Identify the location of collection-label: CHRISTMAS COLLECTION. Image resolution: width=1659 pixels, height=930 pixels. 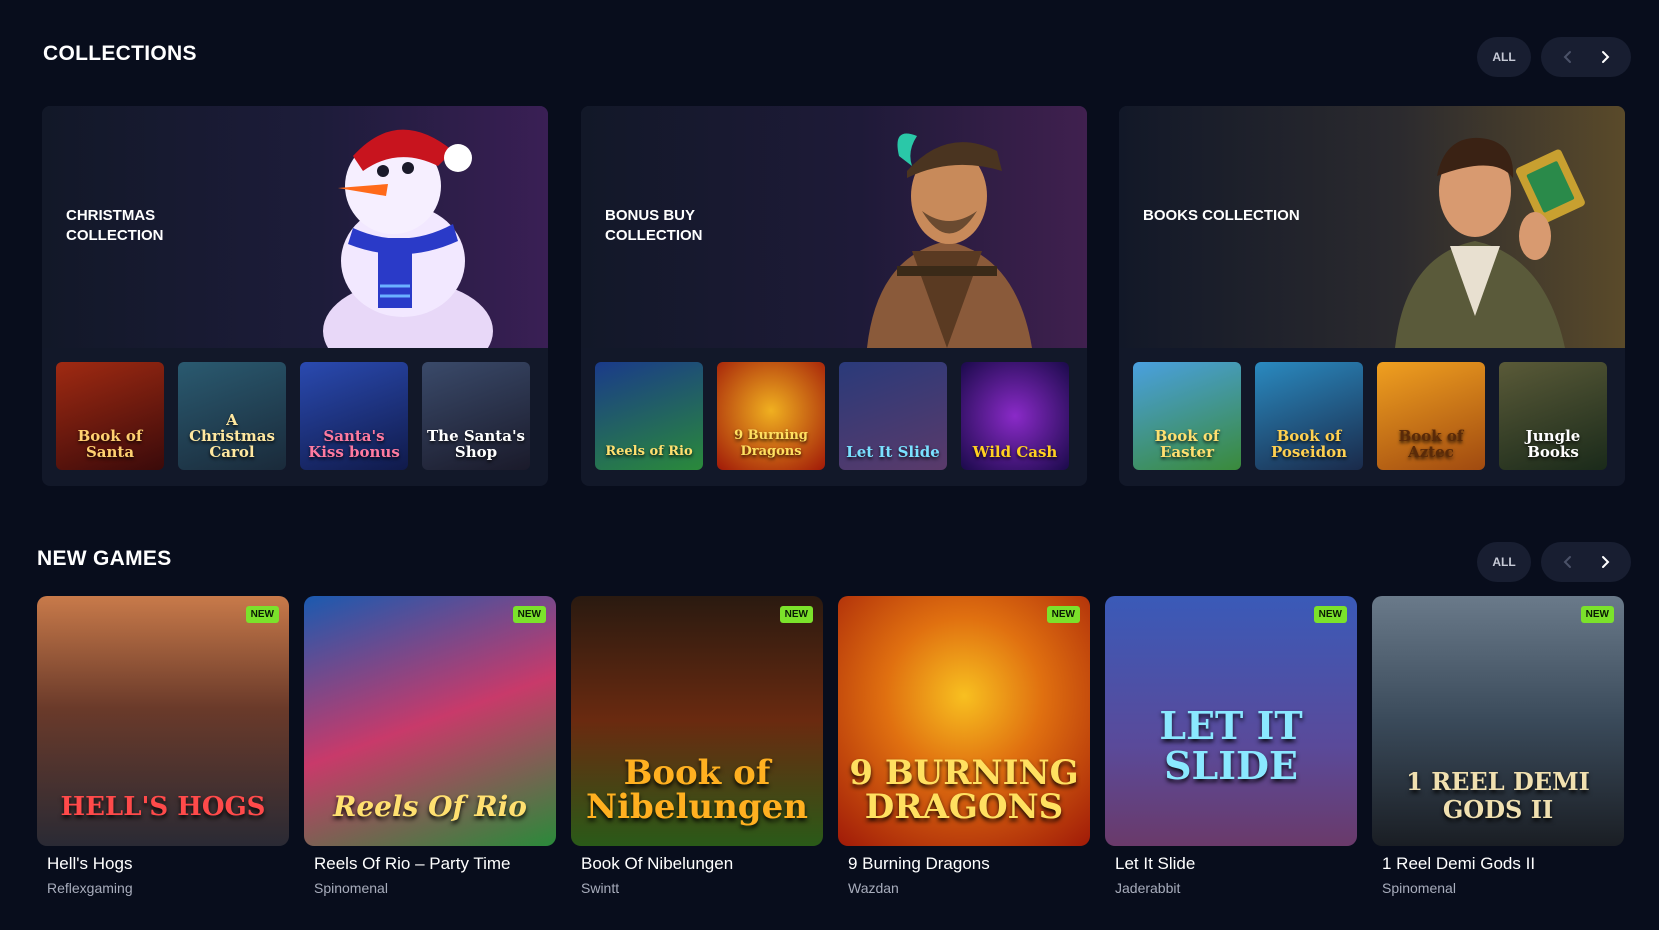
(115, 225).